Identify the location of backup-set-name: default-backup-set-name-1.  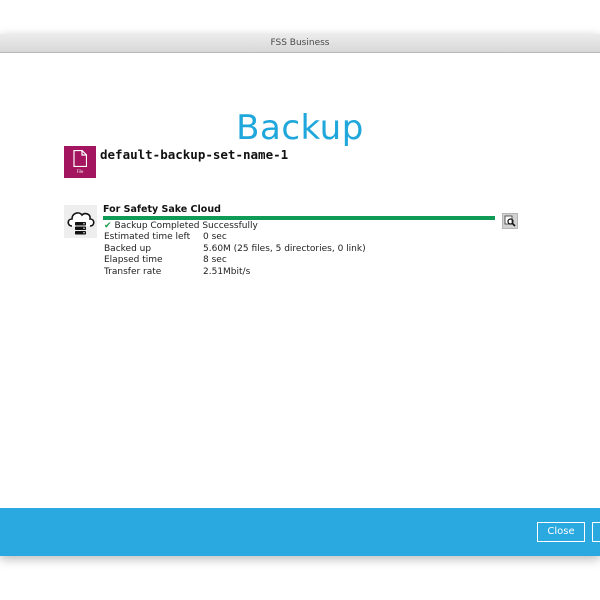
(194, 154).